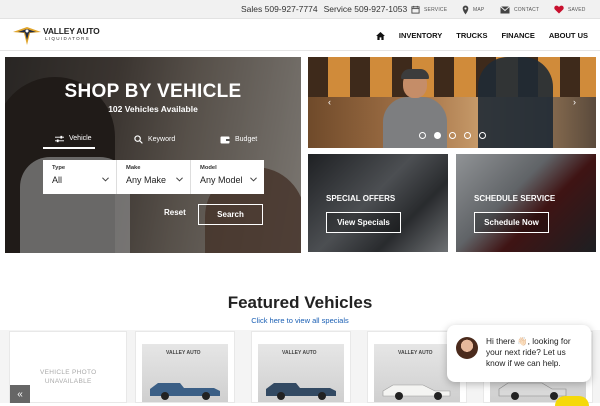  I want to click on tab-keyword-label: Keyword, so click(162, 139).